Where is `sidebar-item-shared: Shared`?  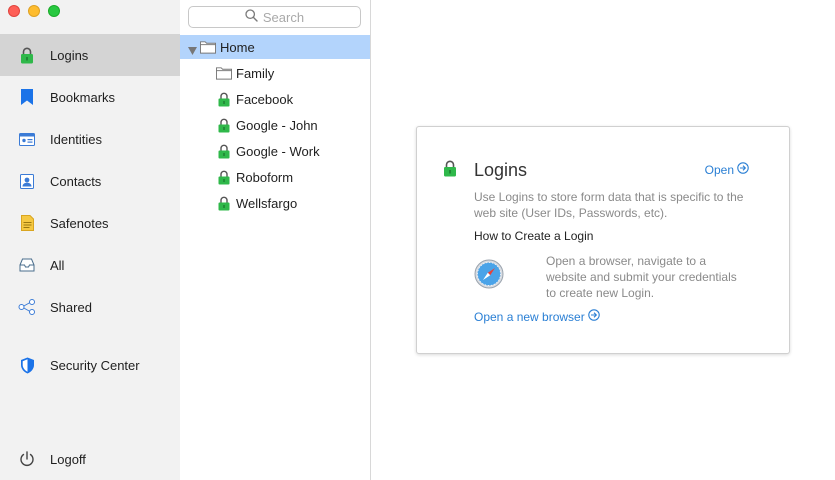
sidebar-item-shared: Shared is located at coordinates (90, 307).